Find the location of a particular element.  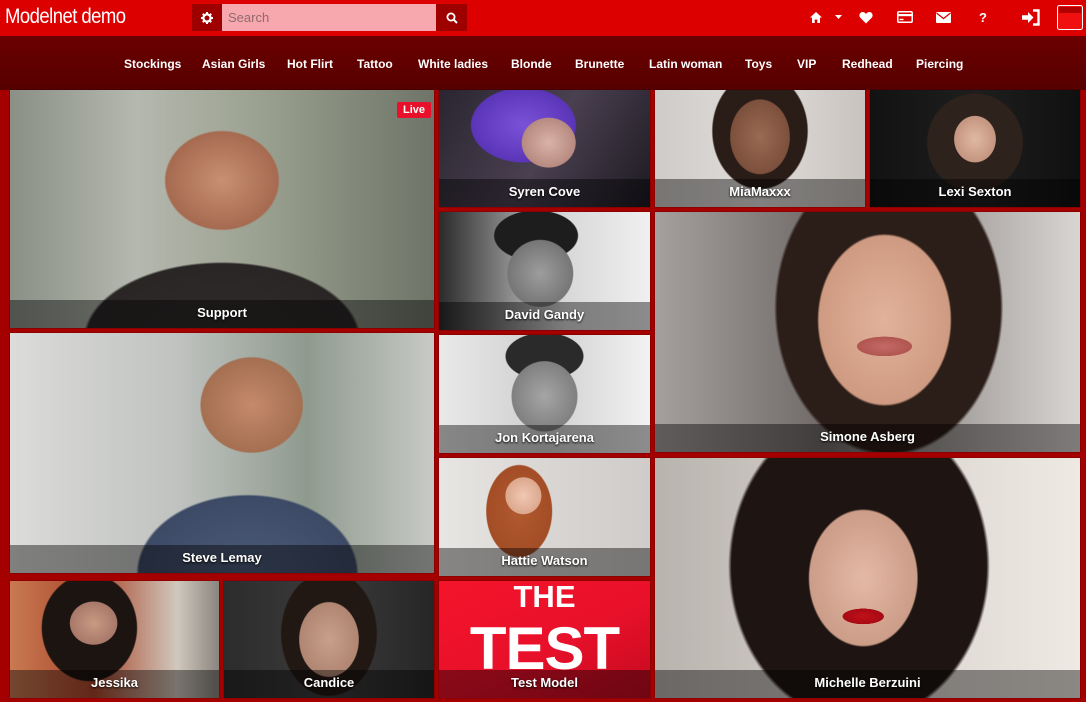

model-tile-simone-asberg: Simone Asberg is located at coordinates (867, 332).